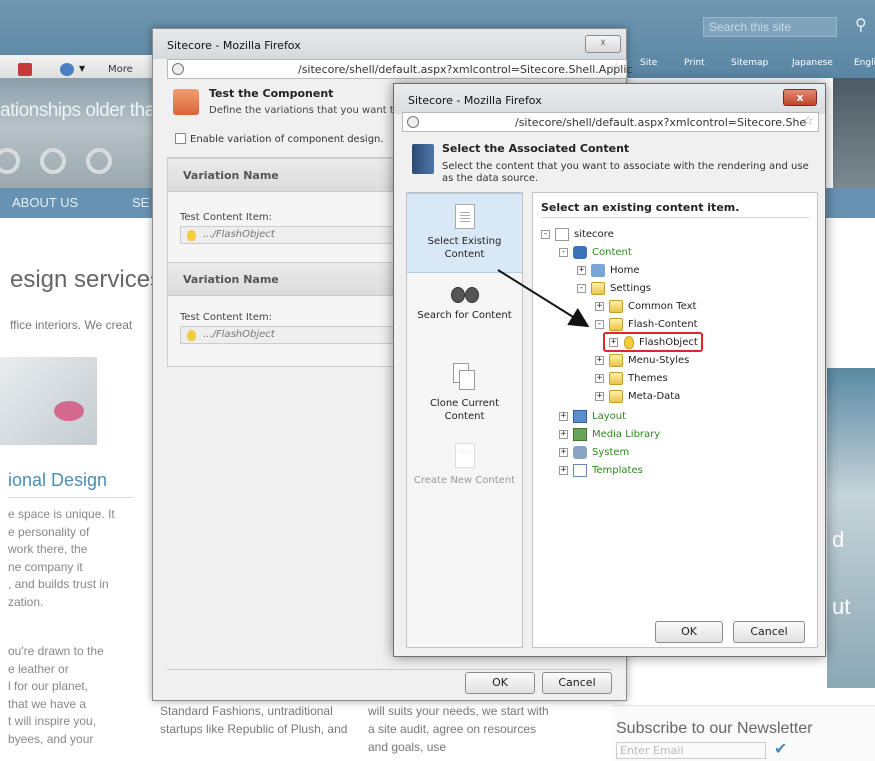 This screenshot has width=875, height=761. Describe the element at coordinates (648, 63) in the screenshot. I see `site-link: Site` at that location.